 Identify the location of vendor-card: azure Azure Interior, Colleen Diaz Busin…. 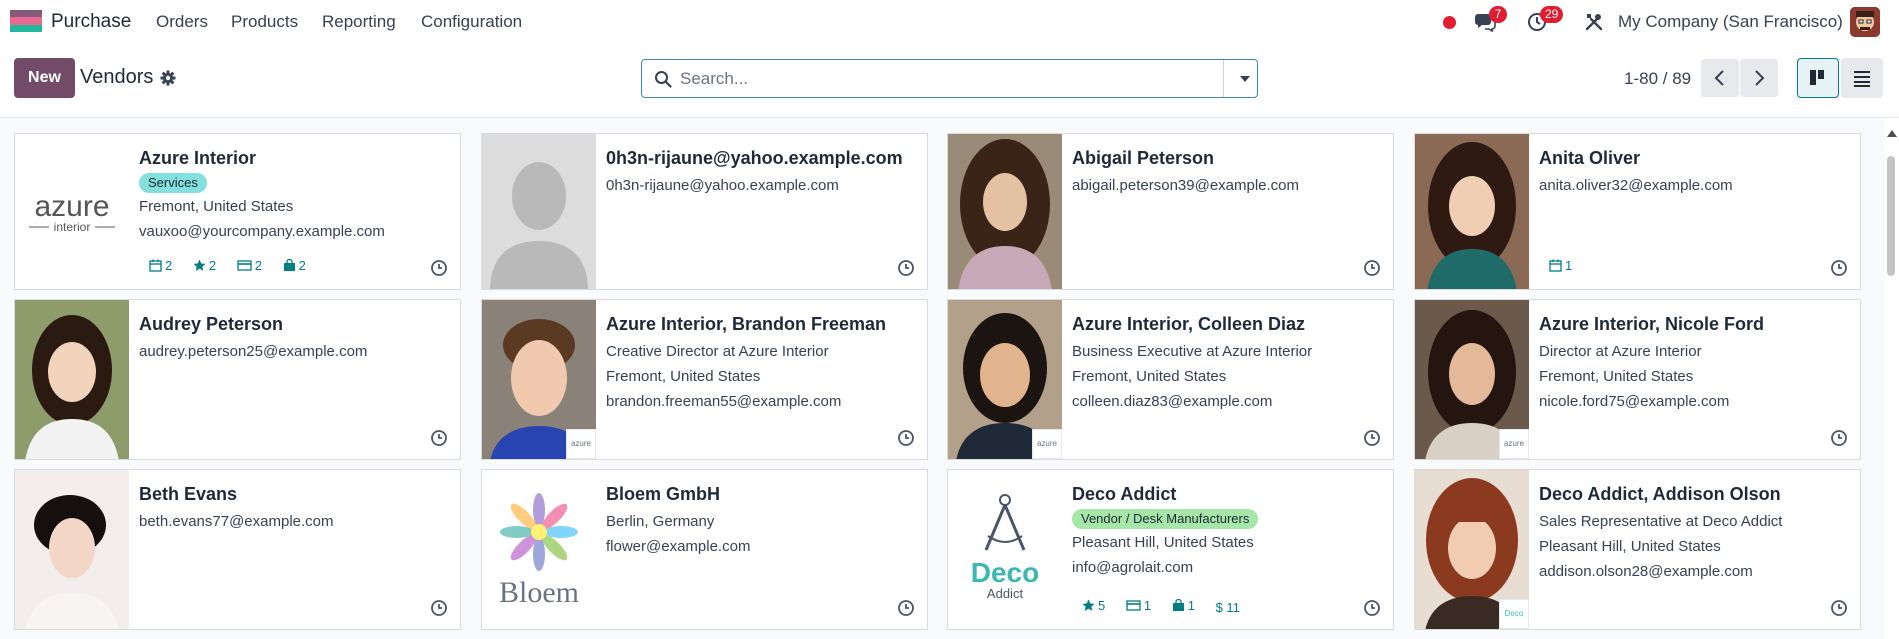
(1170, 379).